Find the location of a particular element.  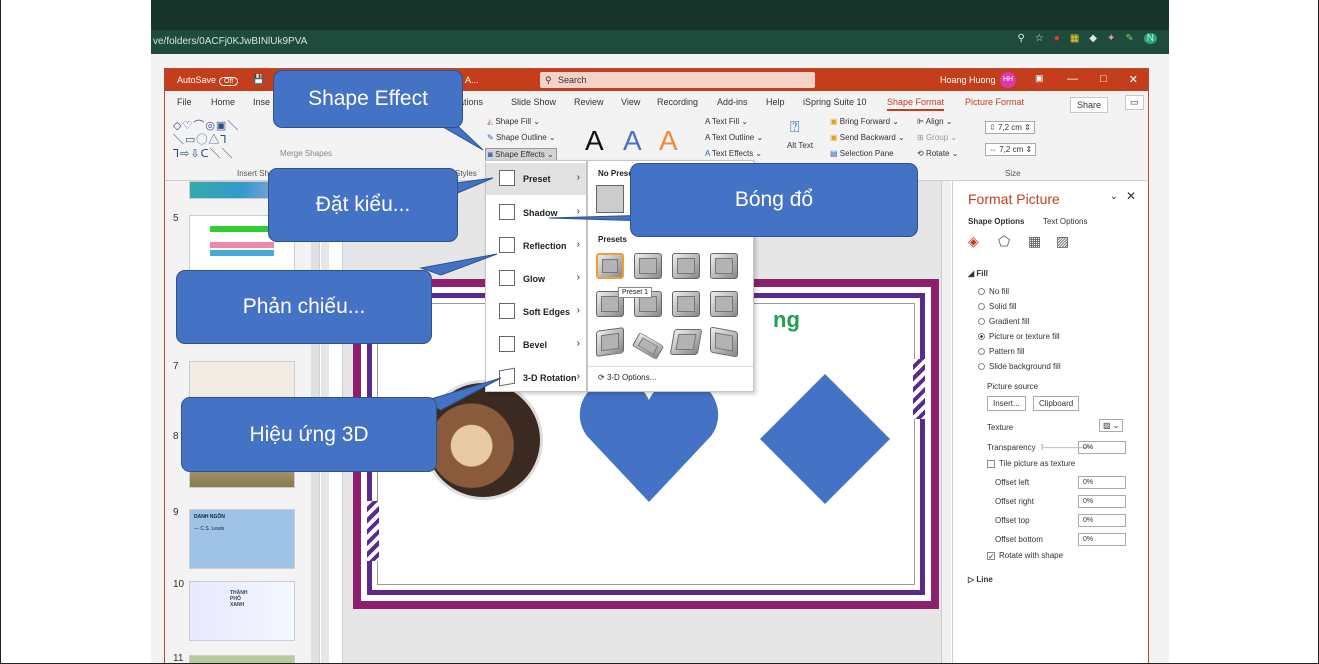

line-section-header: ▷ Line is located at coordinates (980, 579).